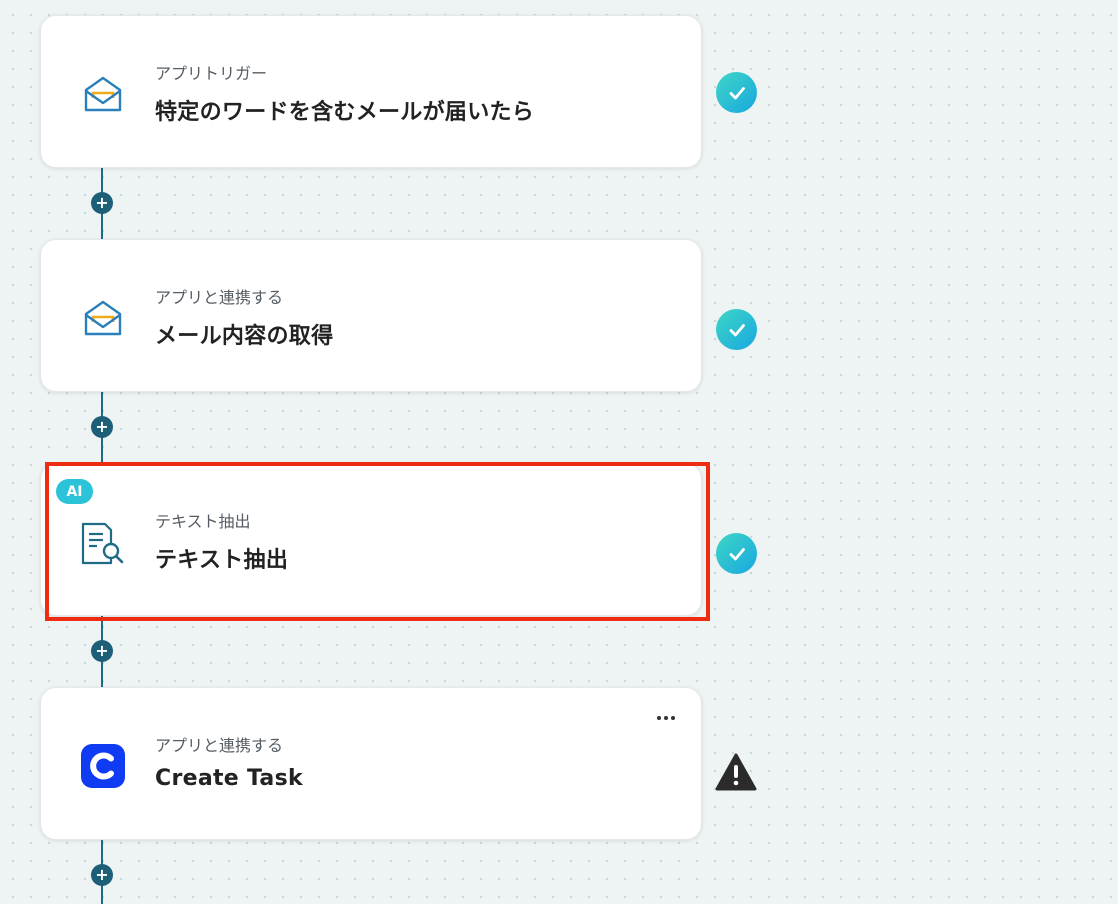 This screenshot has height=904, width=1118. Describe the element at coordinates (371, 539) in the screenshot. I see `flow-step-card-text-extract: テキスト抽出 テキスト抽出` at that location.